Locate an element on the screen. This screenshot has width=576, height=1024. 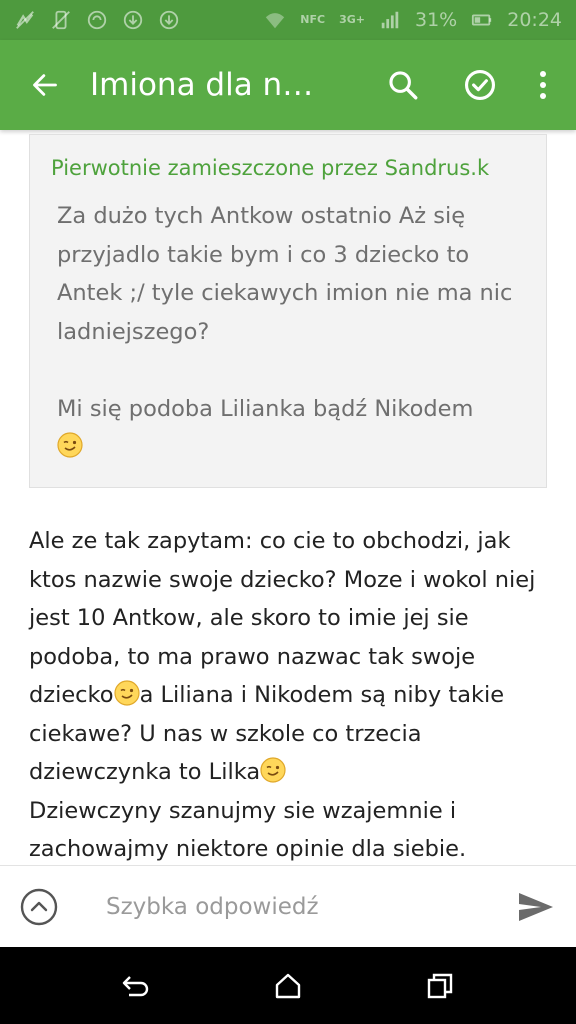
send-icon is located at coordinates (536, 906).